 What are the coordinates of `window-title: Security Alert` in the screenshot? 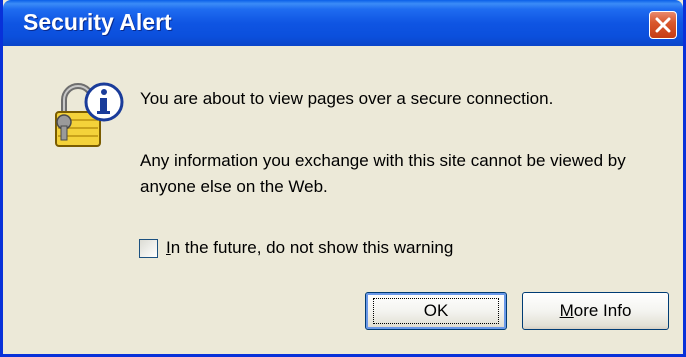 It's located at (97, 22).